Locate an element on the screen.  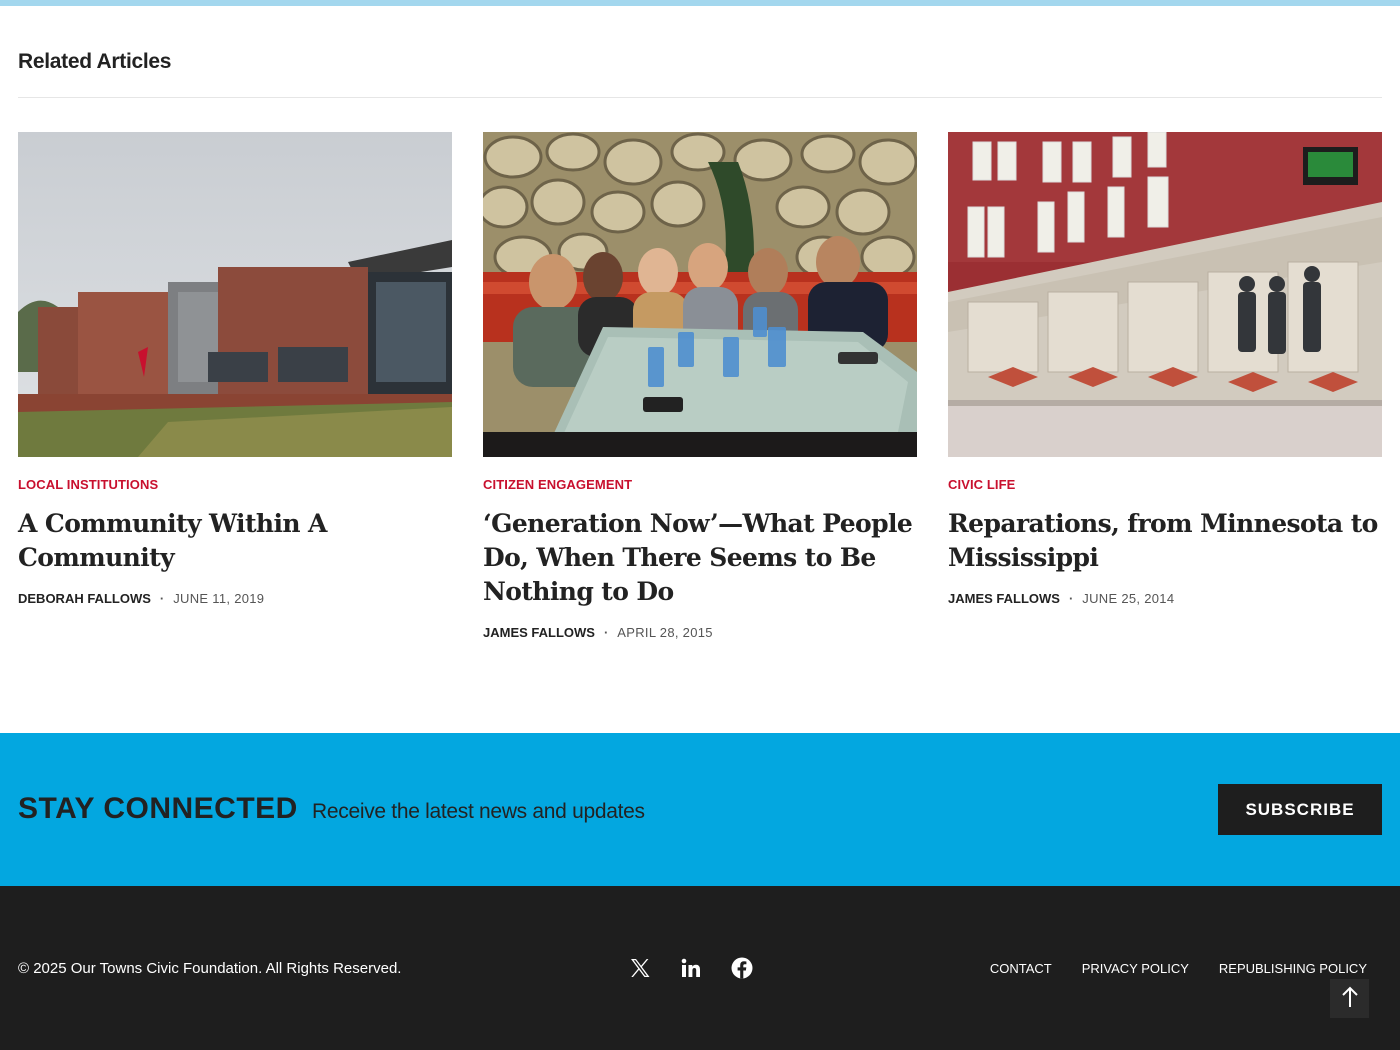
x-icon is located at coordinates (640, 968).